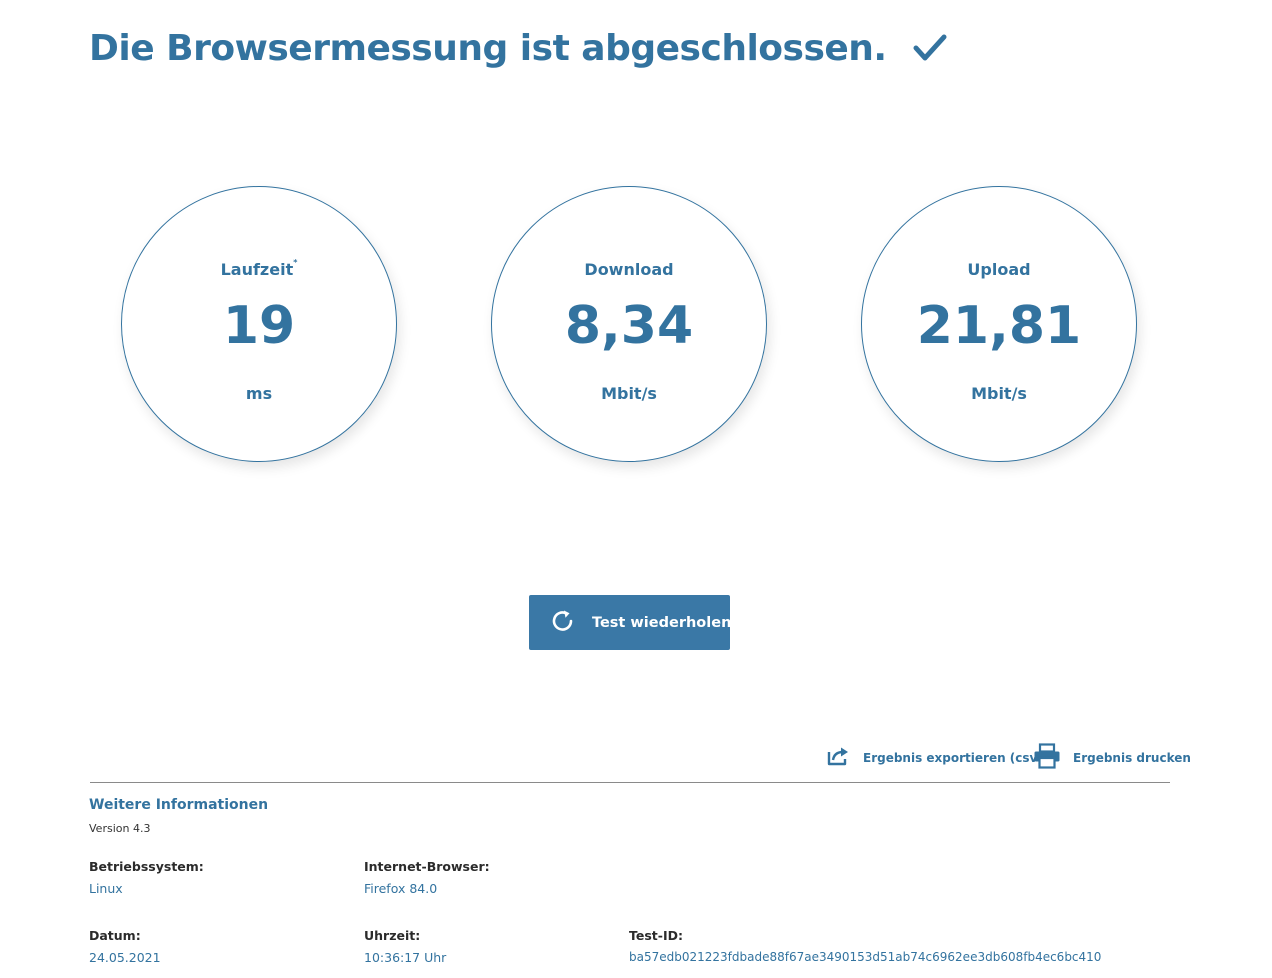  Describe the element at coordinates (629, 269) in the screenshot. I see `download-label: Download` at that location.